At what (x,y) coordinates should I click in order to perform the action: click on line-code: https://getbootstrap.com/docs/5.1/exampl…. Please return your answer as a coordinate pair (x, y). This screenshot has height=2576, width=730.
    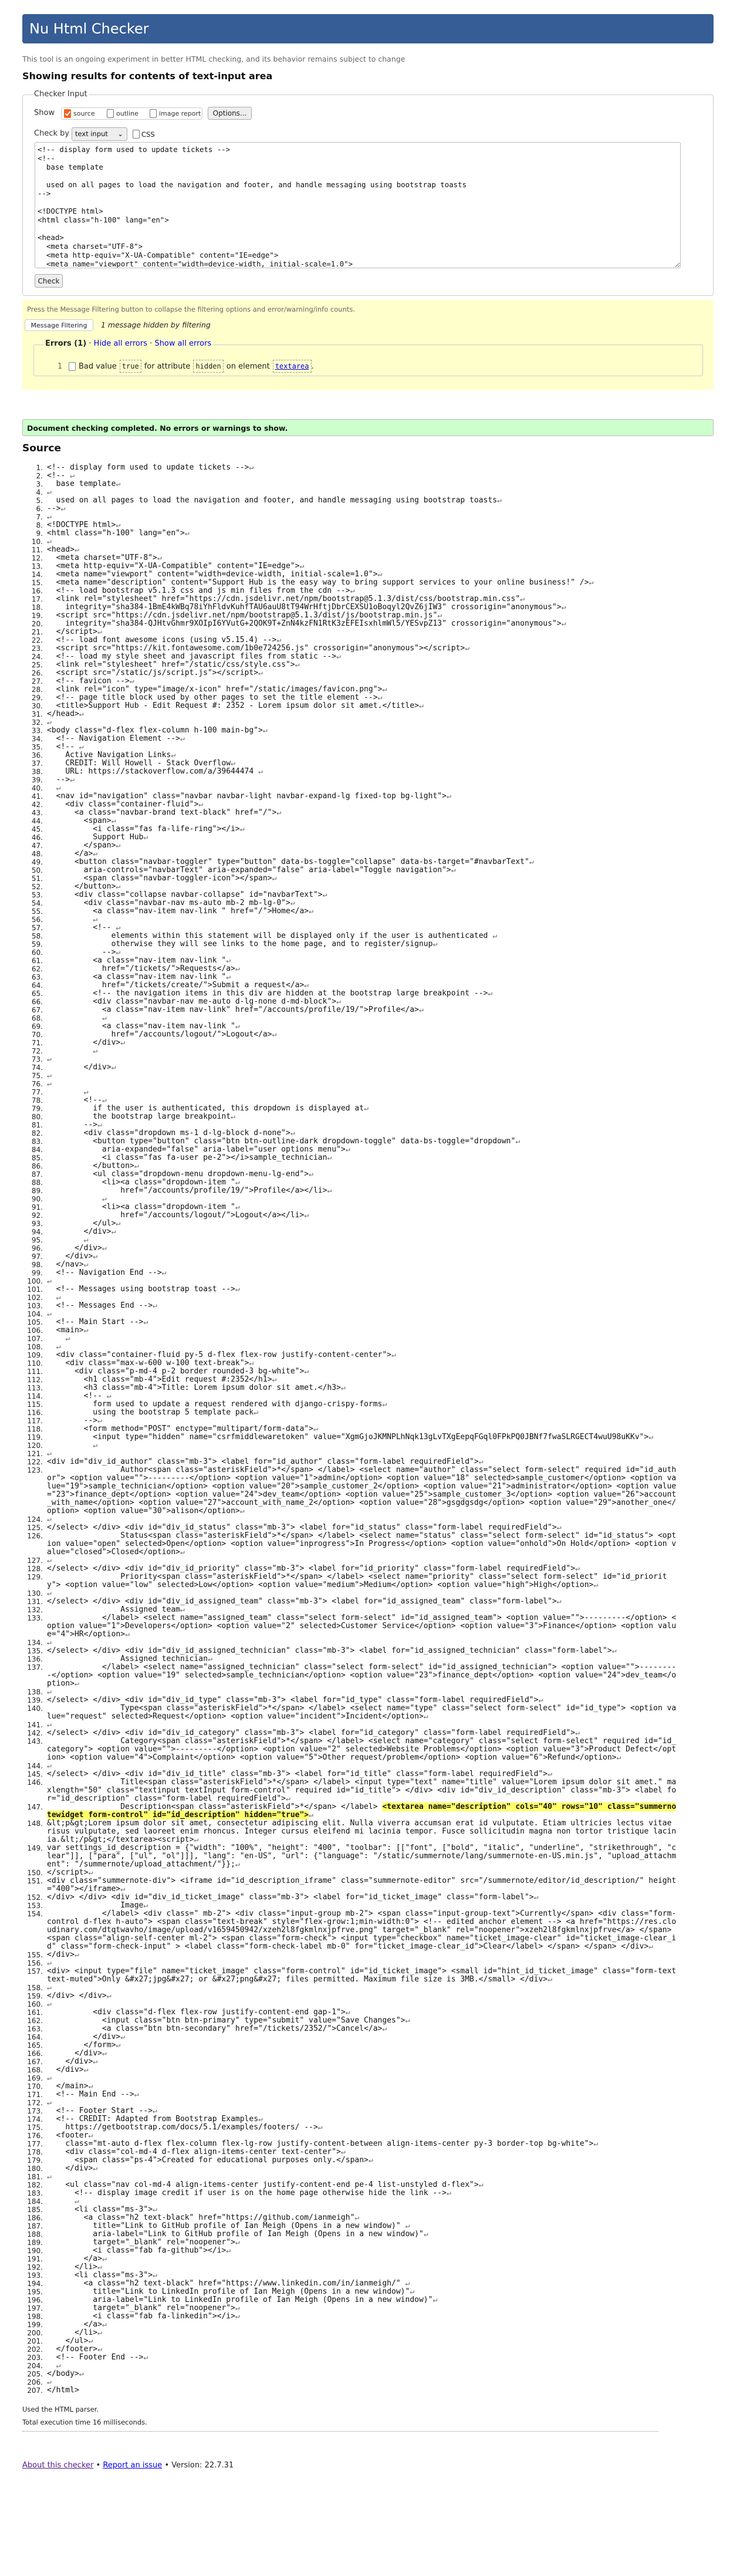
    Looking at the image, I should click on (364, 2127).